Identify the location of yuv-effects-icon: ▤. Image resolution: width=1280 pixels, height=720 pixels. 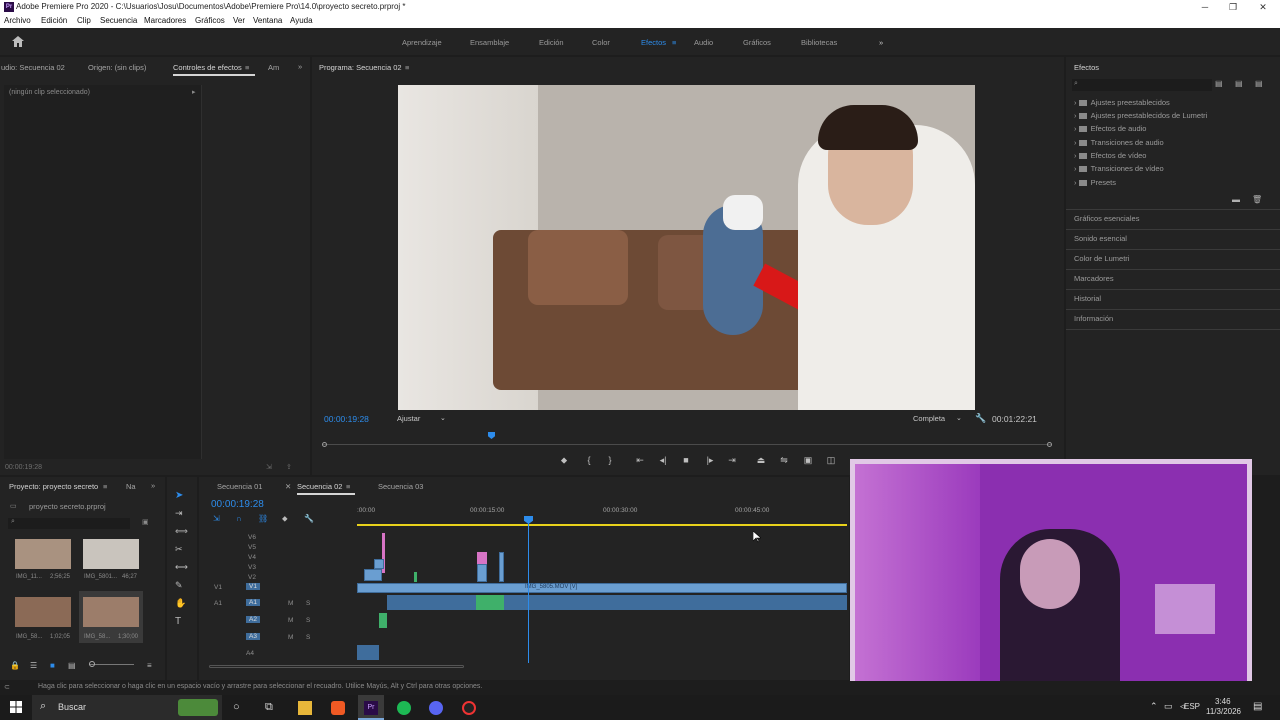
(1259, 83).